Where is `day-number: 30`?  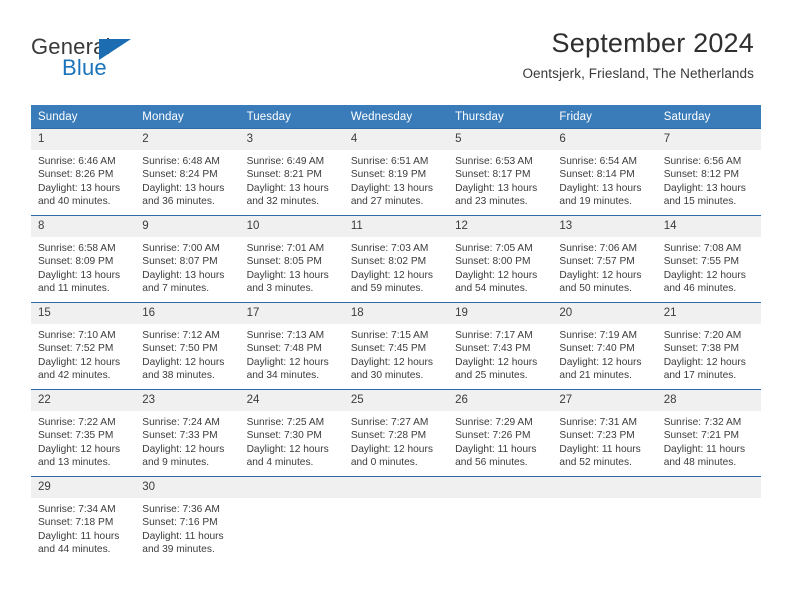
day-number: 30 is located at coordinates (187, 487).